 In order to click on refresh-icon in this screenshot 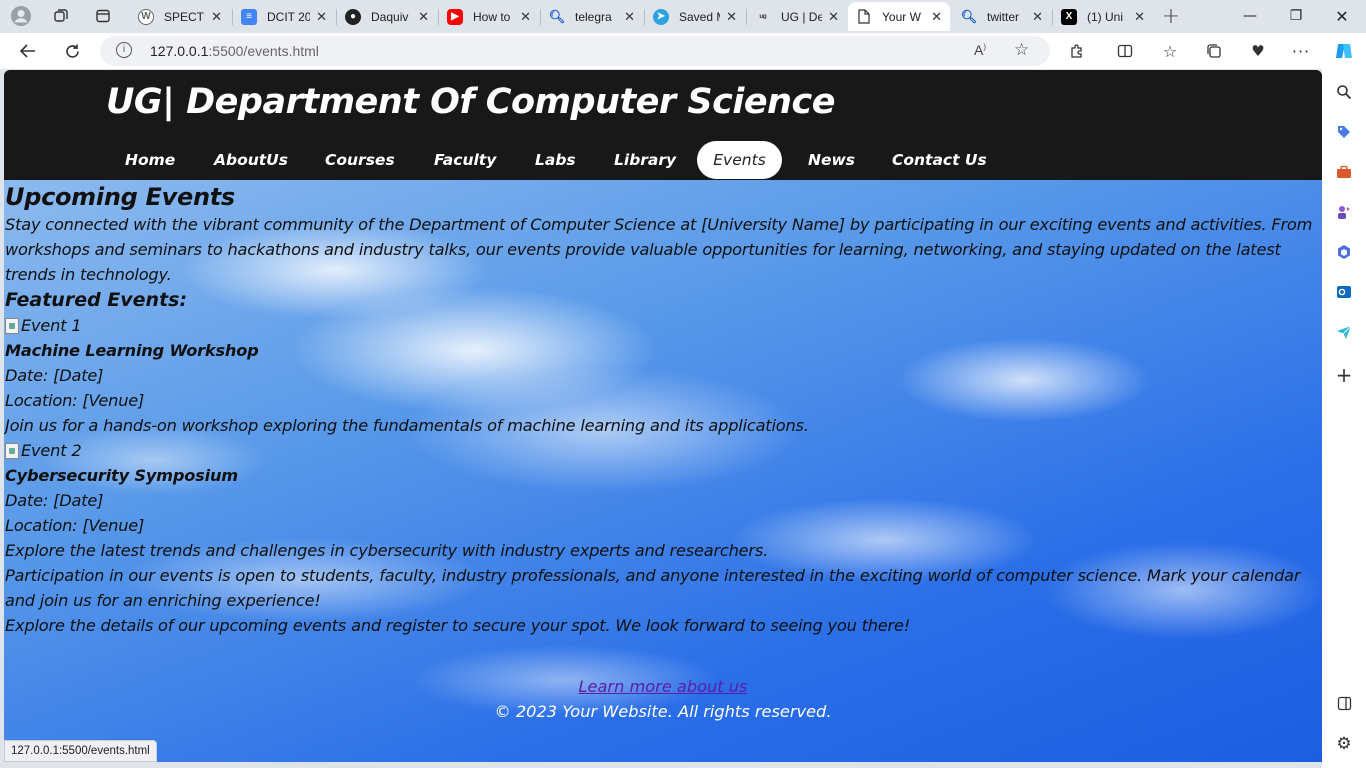, I will do `click(72, 51)`.